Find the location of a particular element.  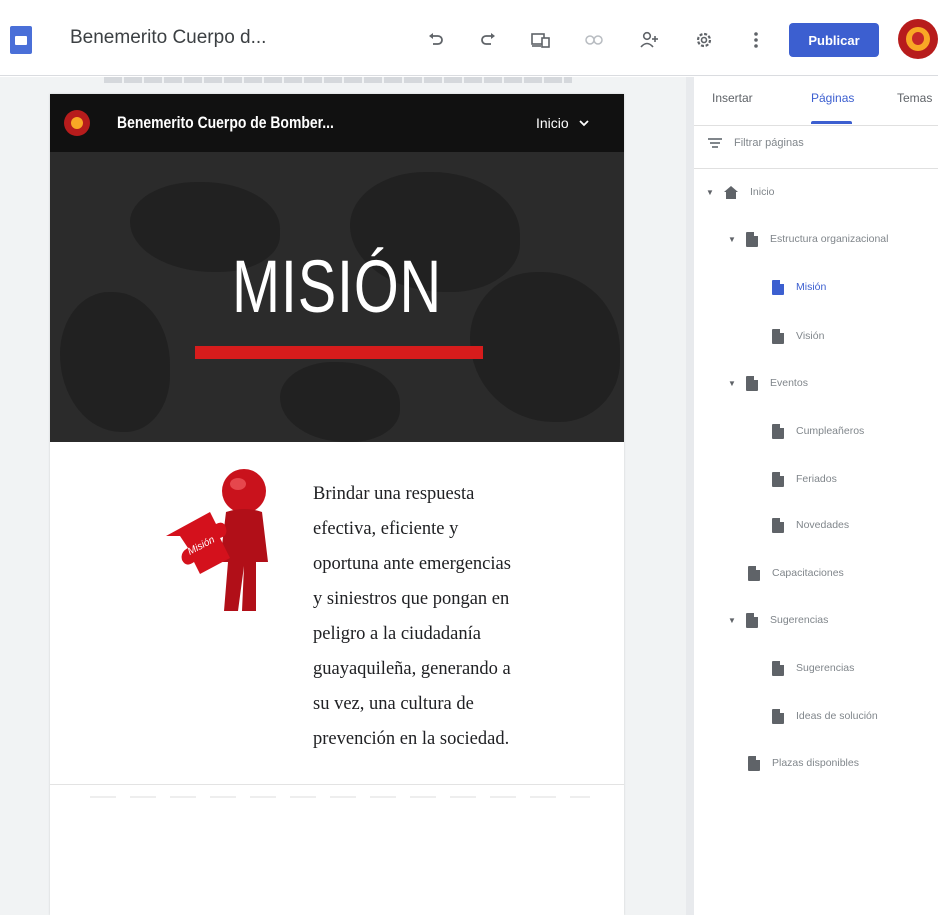

section-divider-dashed is located at coordinates (340, 797).